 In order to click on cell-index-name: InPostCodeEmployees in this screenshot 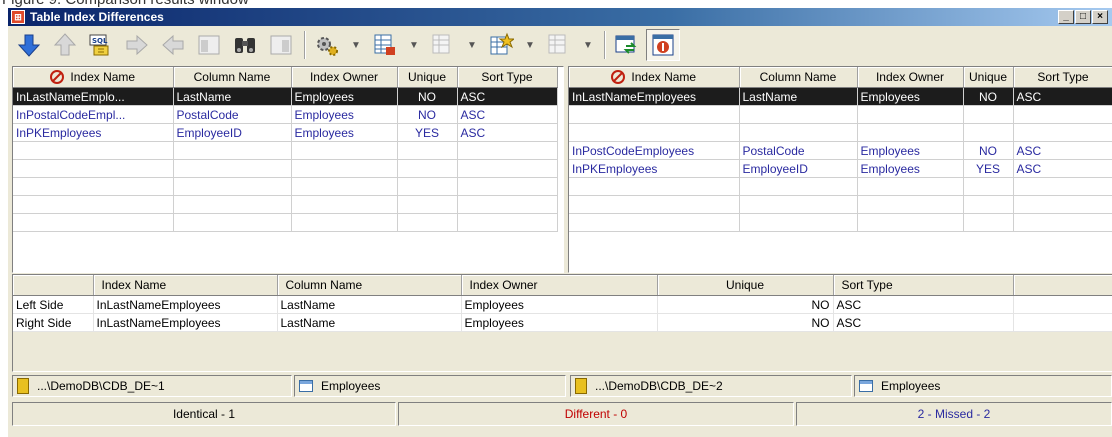, I will do `click(654, 150)`.